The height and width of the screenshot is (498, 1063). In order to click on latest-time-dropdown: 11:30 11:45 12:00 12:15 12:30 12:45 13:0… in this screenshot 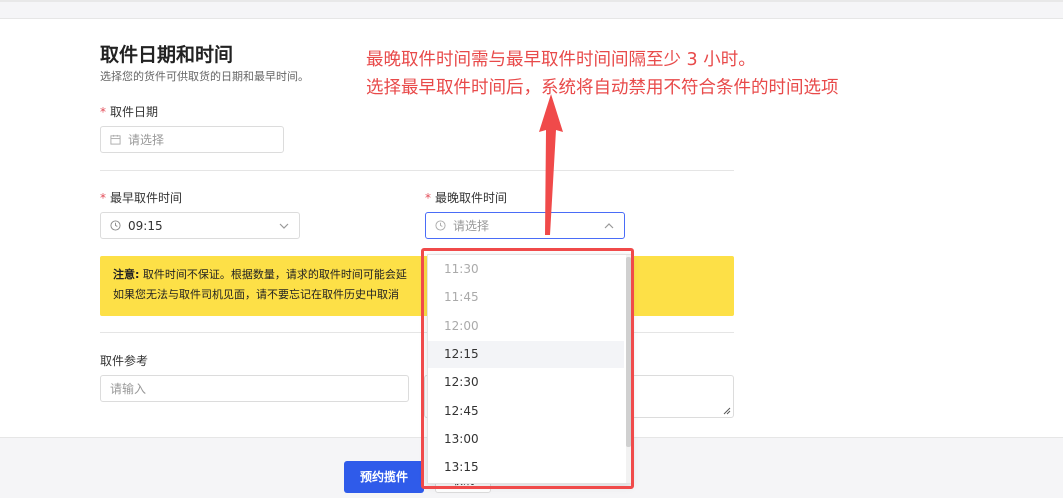, I will do `click(529, 369)`.